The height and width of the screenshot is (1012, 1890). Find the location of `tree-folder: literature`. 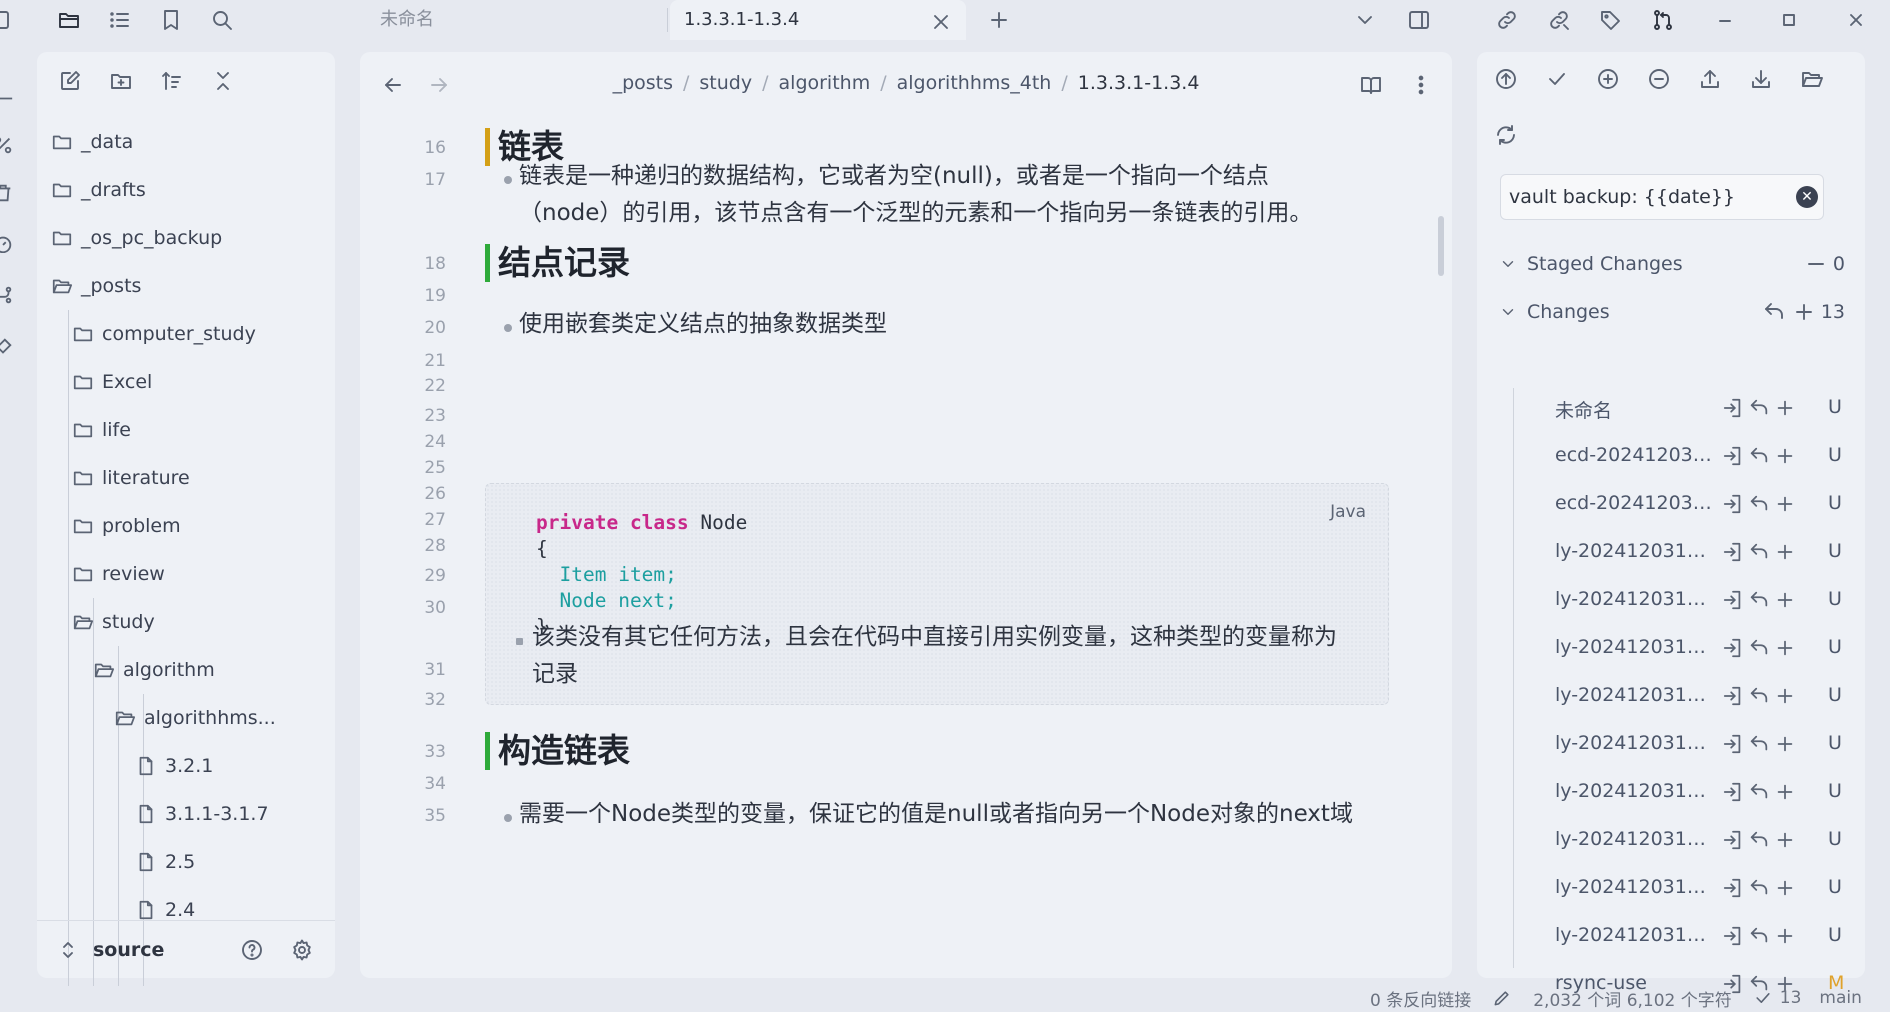

tree-folder: literature is located at coordinates (186, 478).